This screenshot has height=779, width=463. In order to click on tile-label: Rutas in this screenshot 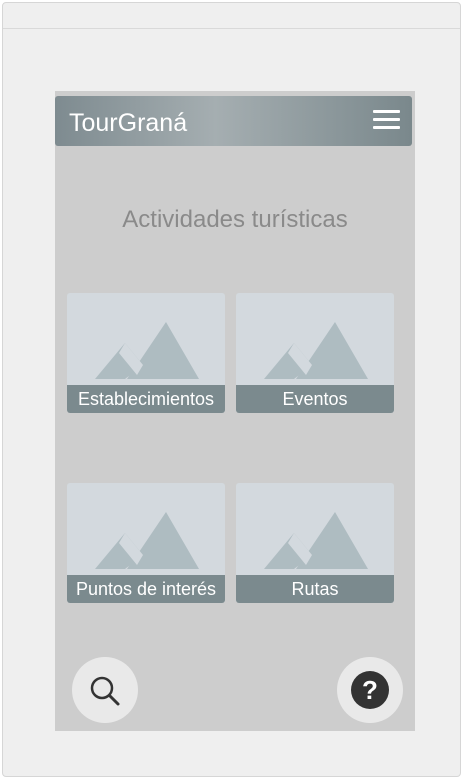, I will do `click(315, 589)`.